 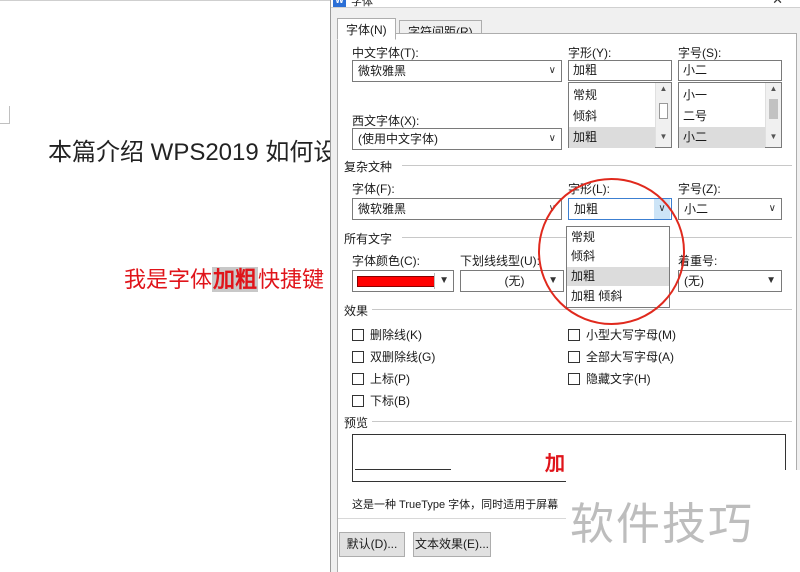 What do you see at coordinates (368, 239) in the screenshot?
I see `all-text-section-heading: 所有文字` at bounding box center [368, 239].